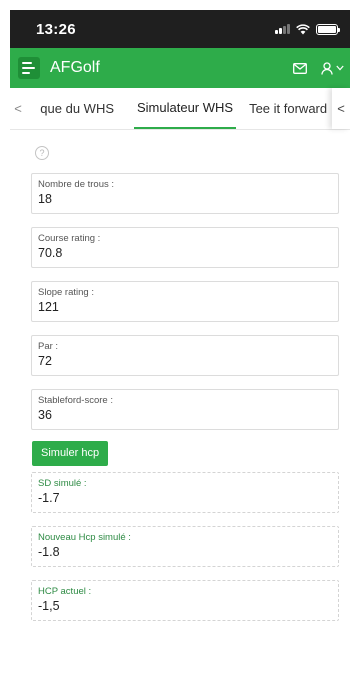  I want to click on field-value: 36, so click(185, 415).